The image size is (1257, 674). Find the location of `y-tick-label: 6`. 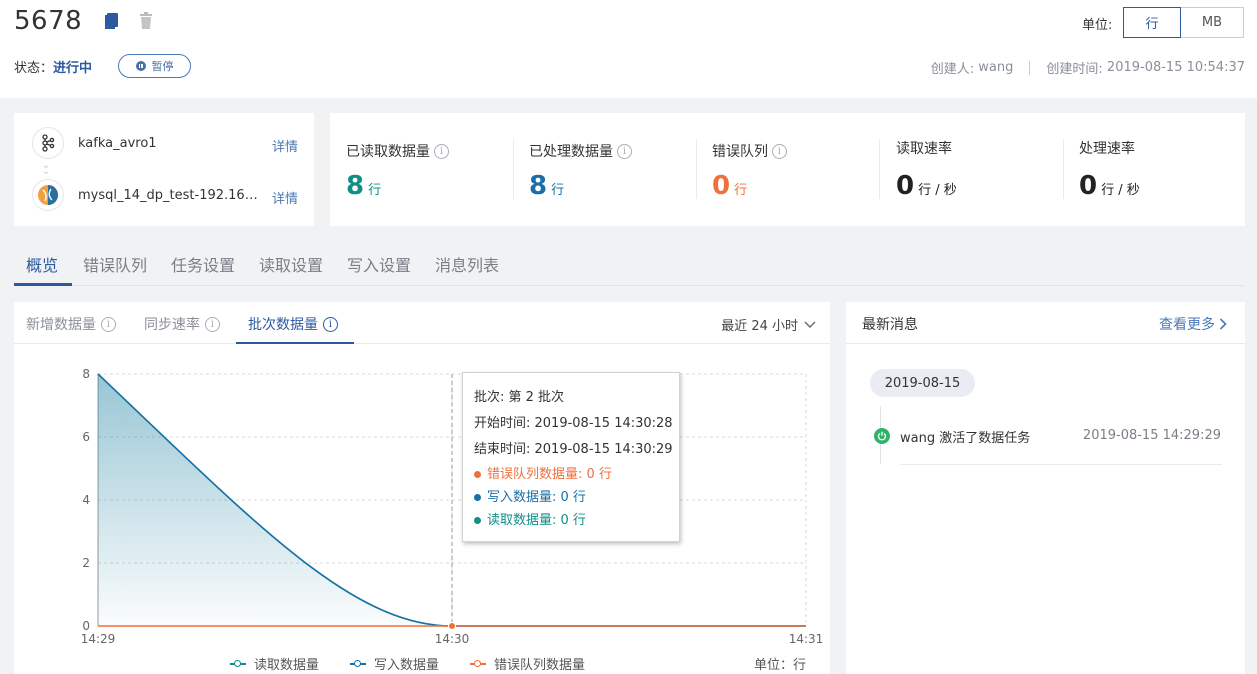

y-tick-label: 6 is located at coordinates (86, 437).